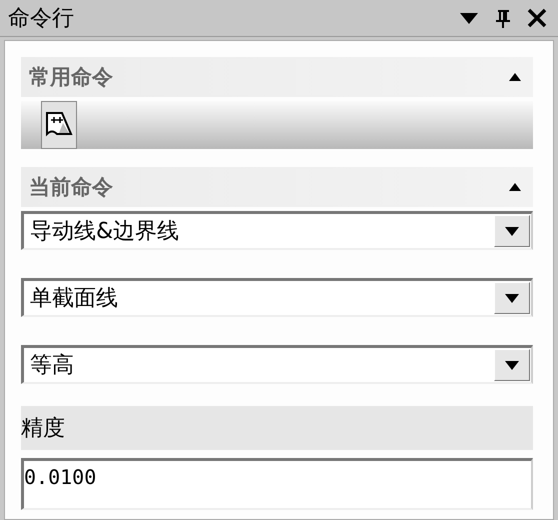 The image size is (558, 520). Describe the element at coordinates (59, 125) in the screenshot. I see `tool-button` at that location.